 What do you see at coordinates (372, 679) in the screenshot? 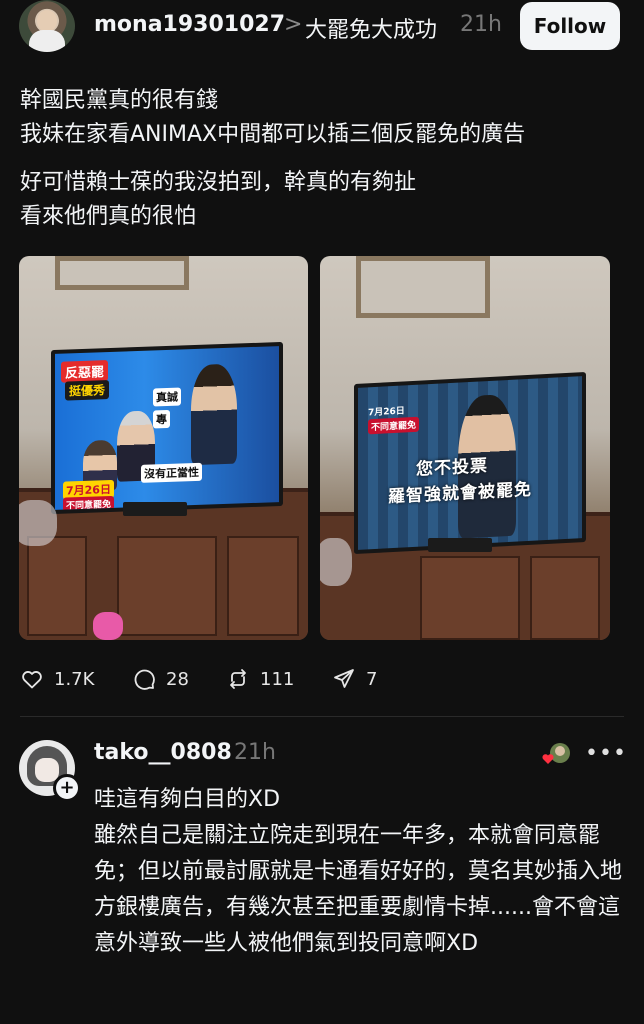
I see `share-count: 7` at bounding box center [372, 679].